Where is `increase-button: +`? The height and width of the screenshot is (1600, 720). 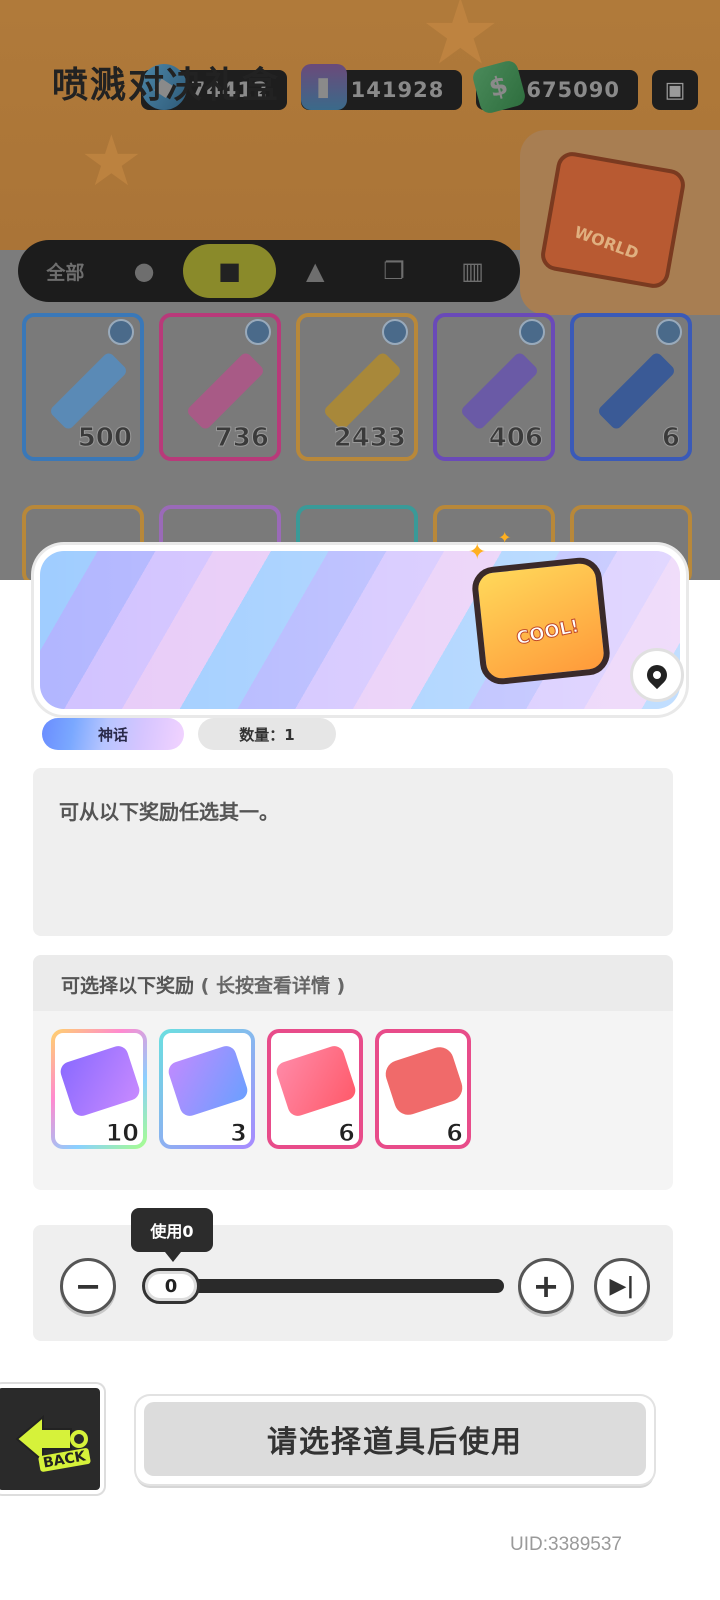
increase-button: + is located at coordinates (546, 1286).